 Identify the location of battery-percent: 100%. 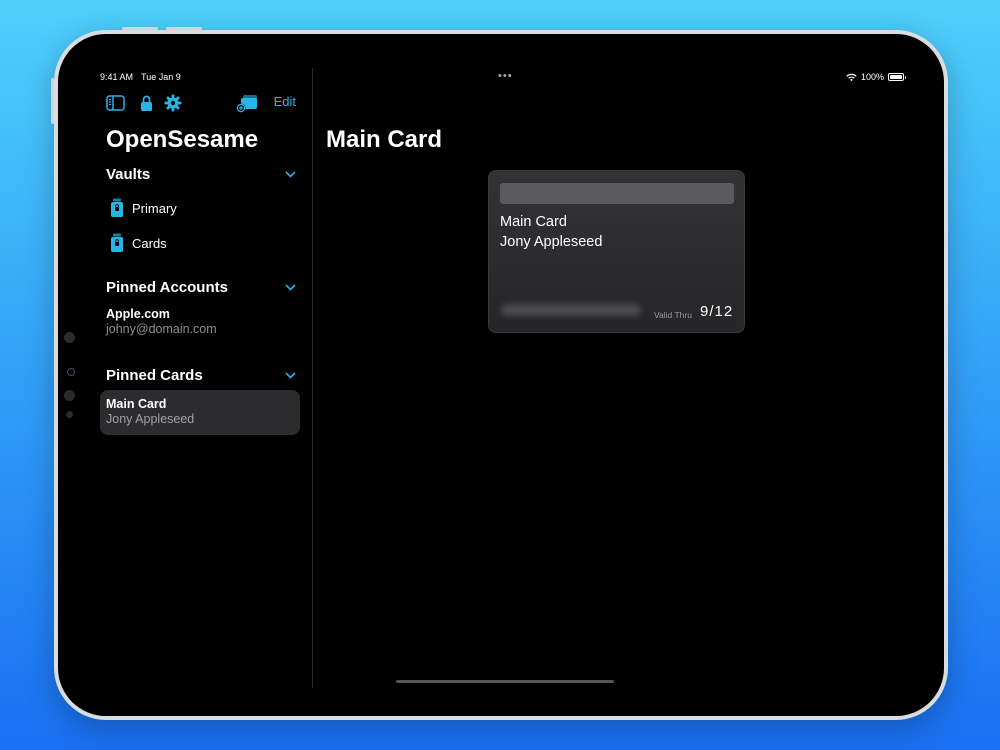
(872, 77).